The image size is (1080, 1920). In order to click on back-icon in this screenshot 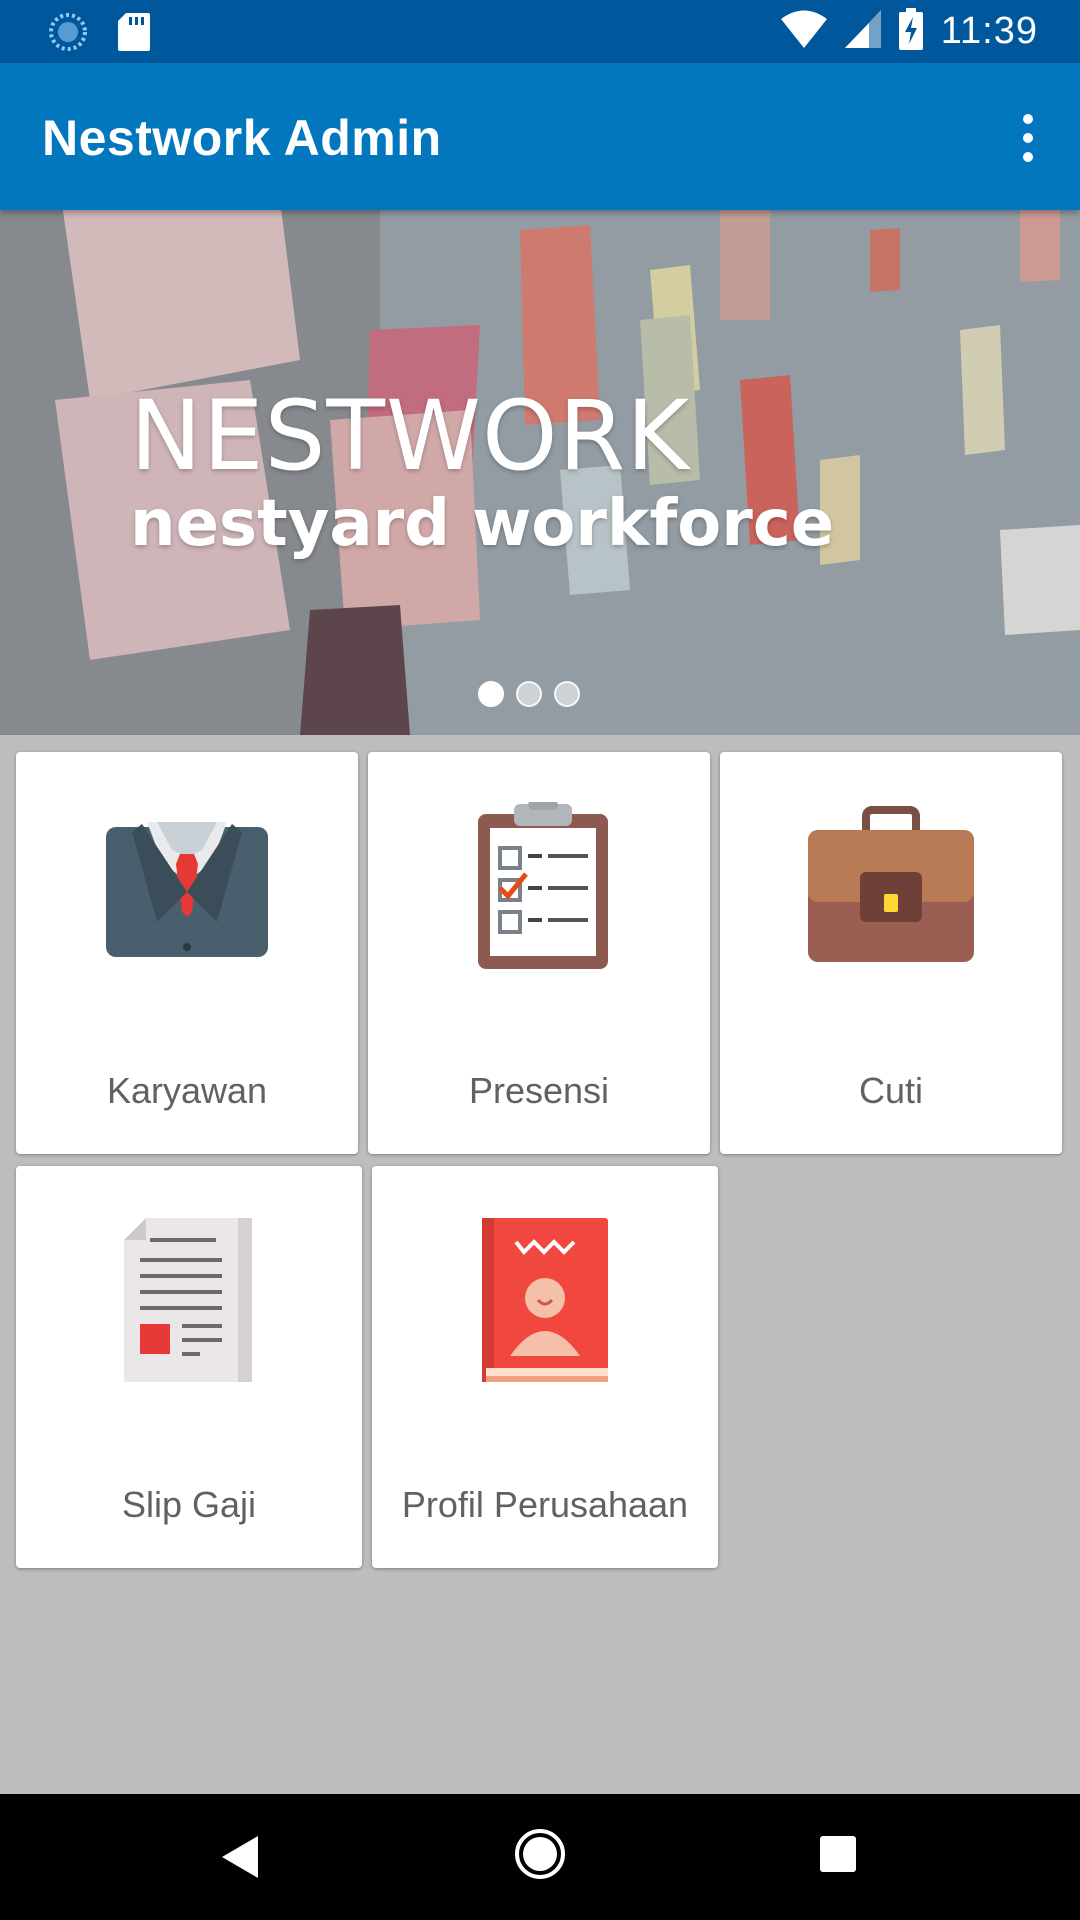, I will do `click(240, 1859)`.